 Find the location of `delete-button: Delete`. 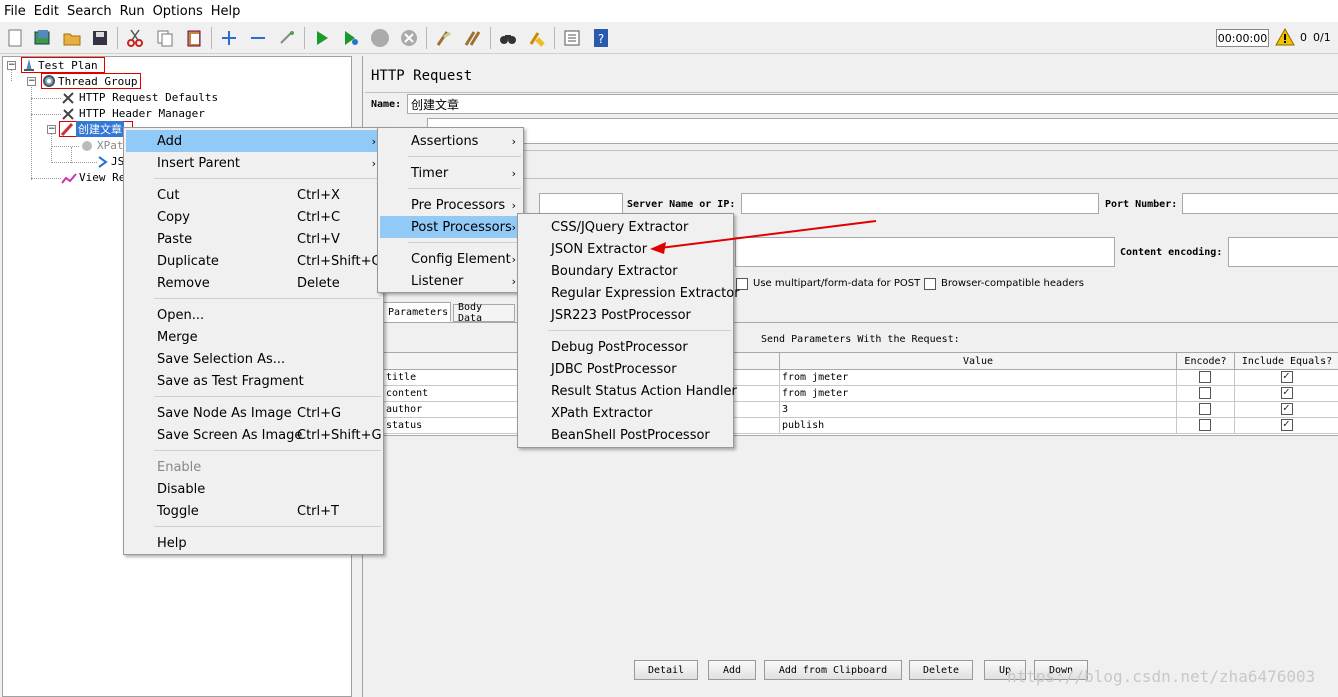

delete-button: Delete is located at coordinates (941, 670).